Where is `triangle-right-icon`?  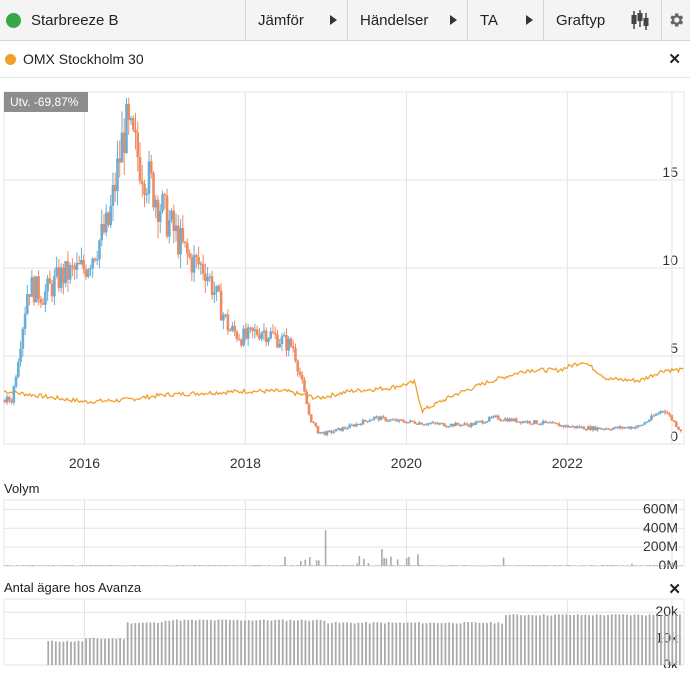
triangle-right-icon is located at coordinates (333, 20).